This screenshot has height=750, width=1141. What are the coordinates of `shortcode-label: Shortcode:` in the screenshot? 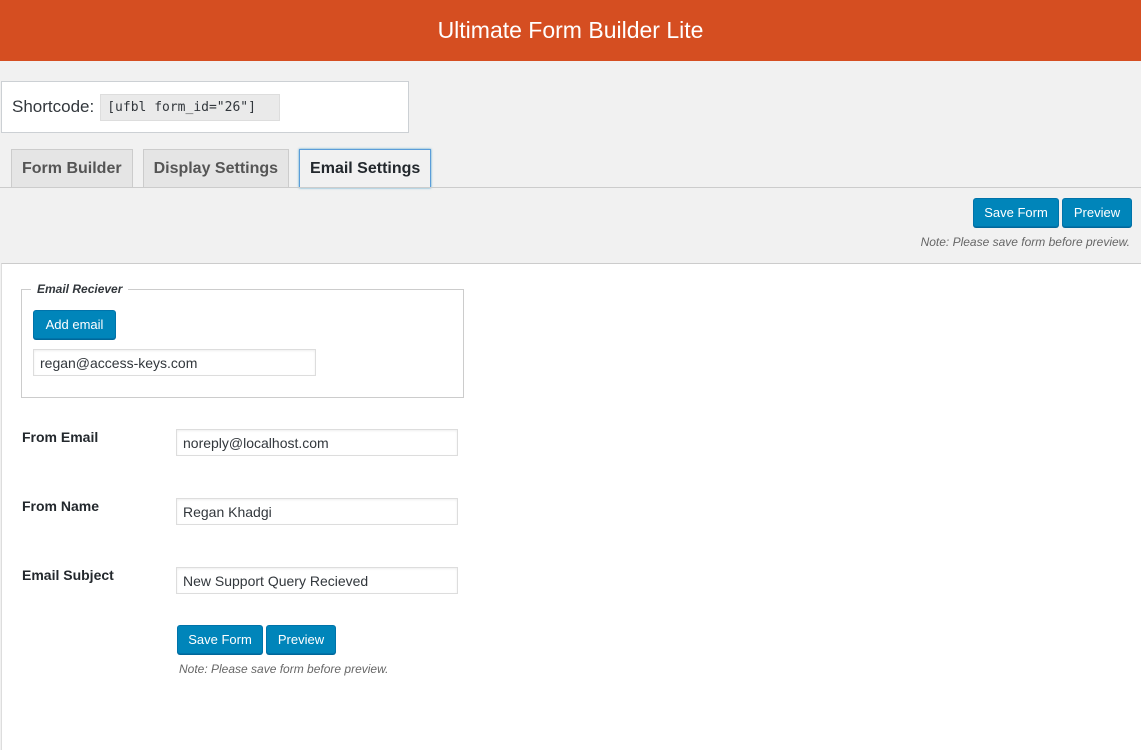 It's located at (53, 106).